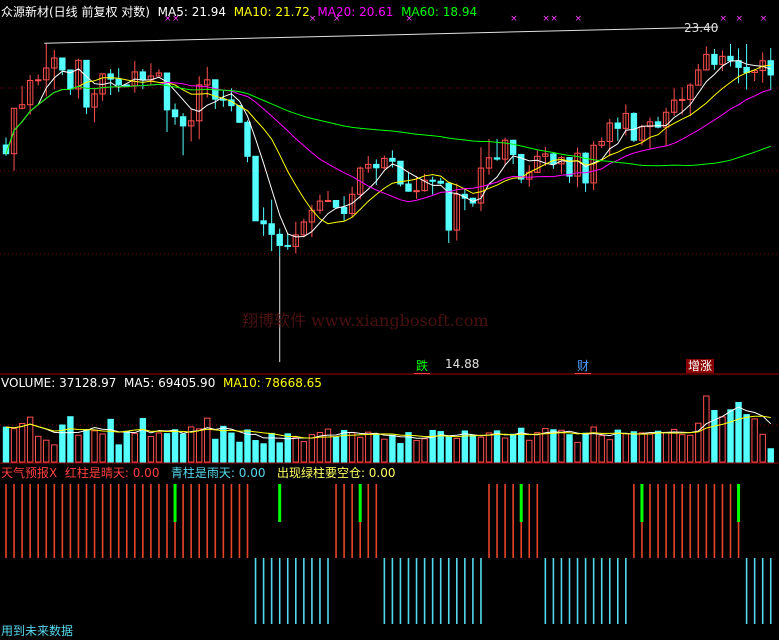 The width and height of the screenshot is (779, 640). What do you see at coordinates (112, 473) in the screenshot?
I see `indicator-red-label: 红柱是晴天: 0.00` at bounding box center [112, 473].